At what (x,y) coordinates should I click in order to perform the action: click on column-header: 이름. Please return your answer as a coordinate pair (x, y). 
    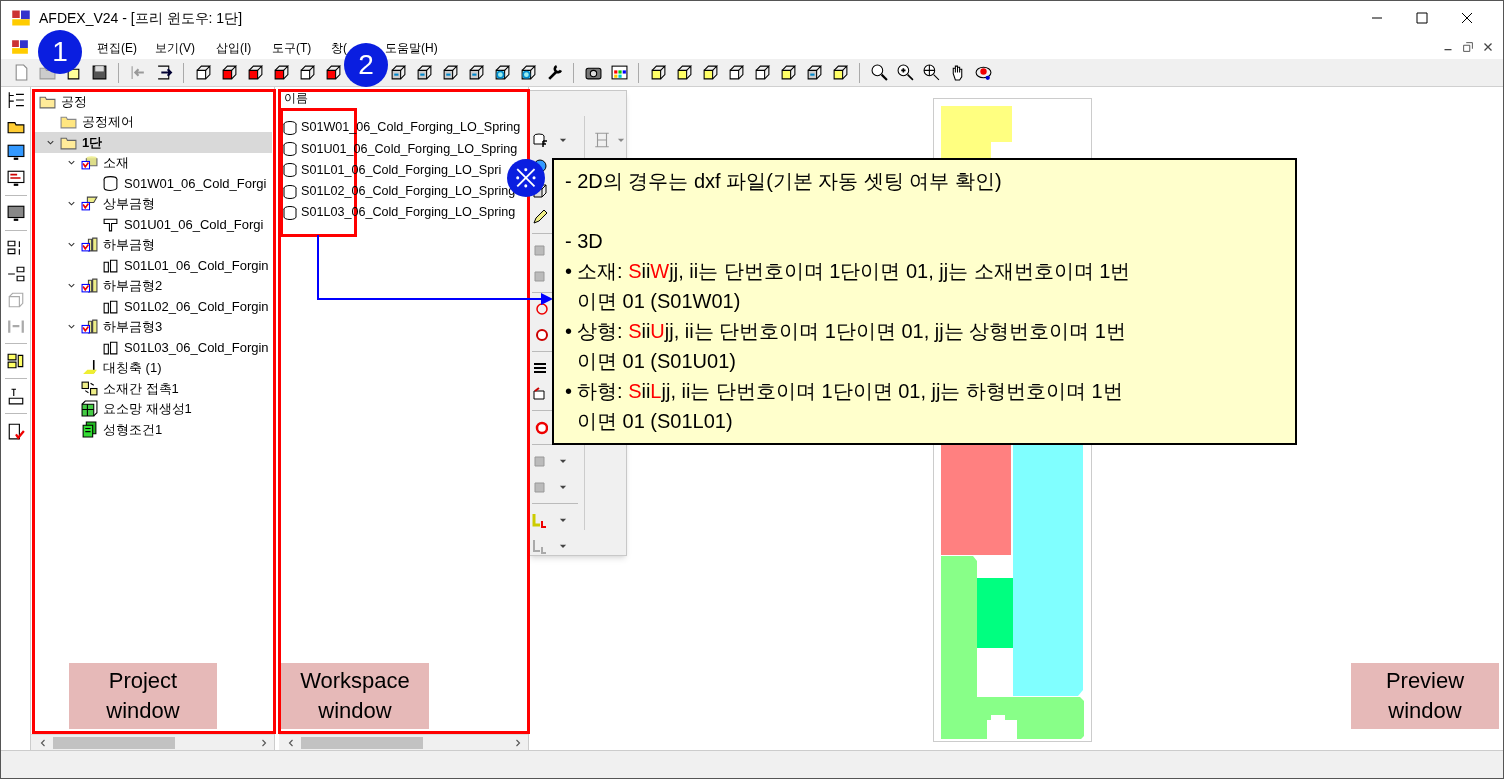
    Looking at the image, I should click on (296, 98).